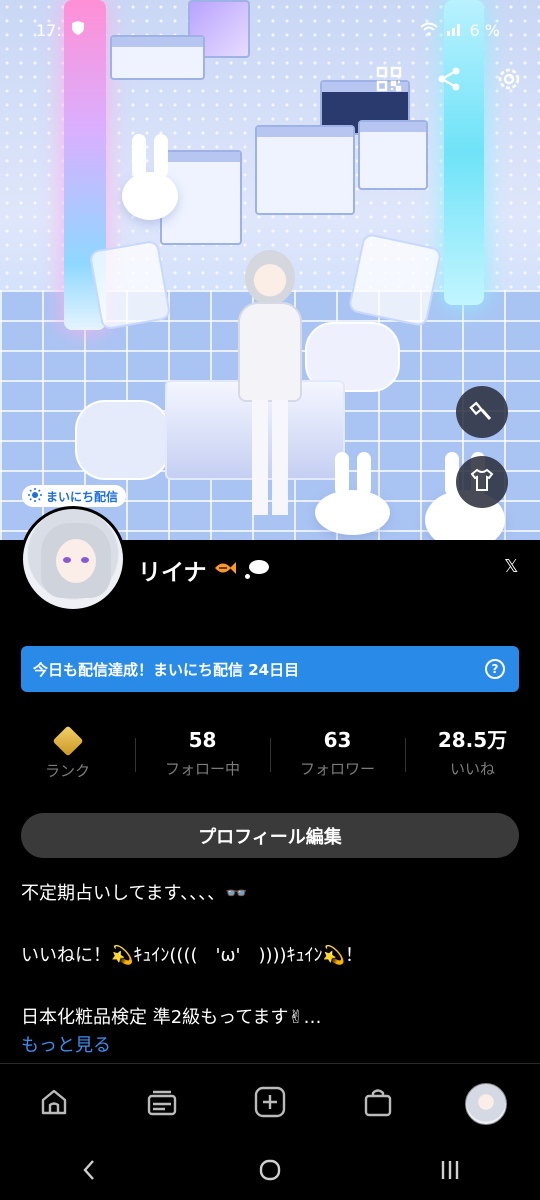 This screenshot has width=540, height=1200. Describe the element at coordinates (337, 769) in the screenshot. I see `stat-label: フォロワー` at that location.